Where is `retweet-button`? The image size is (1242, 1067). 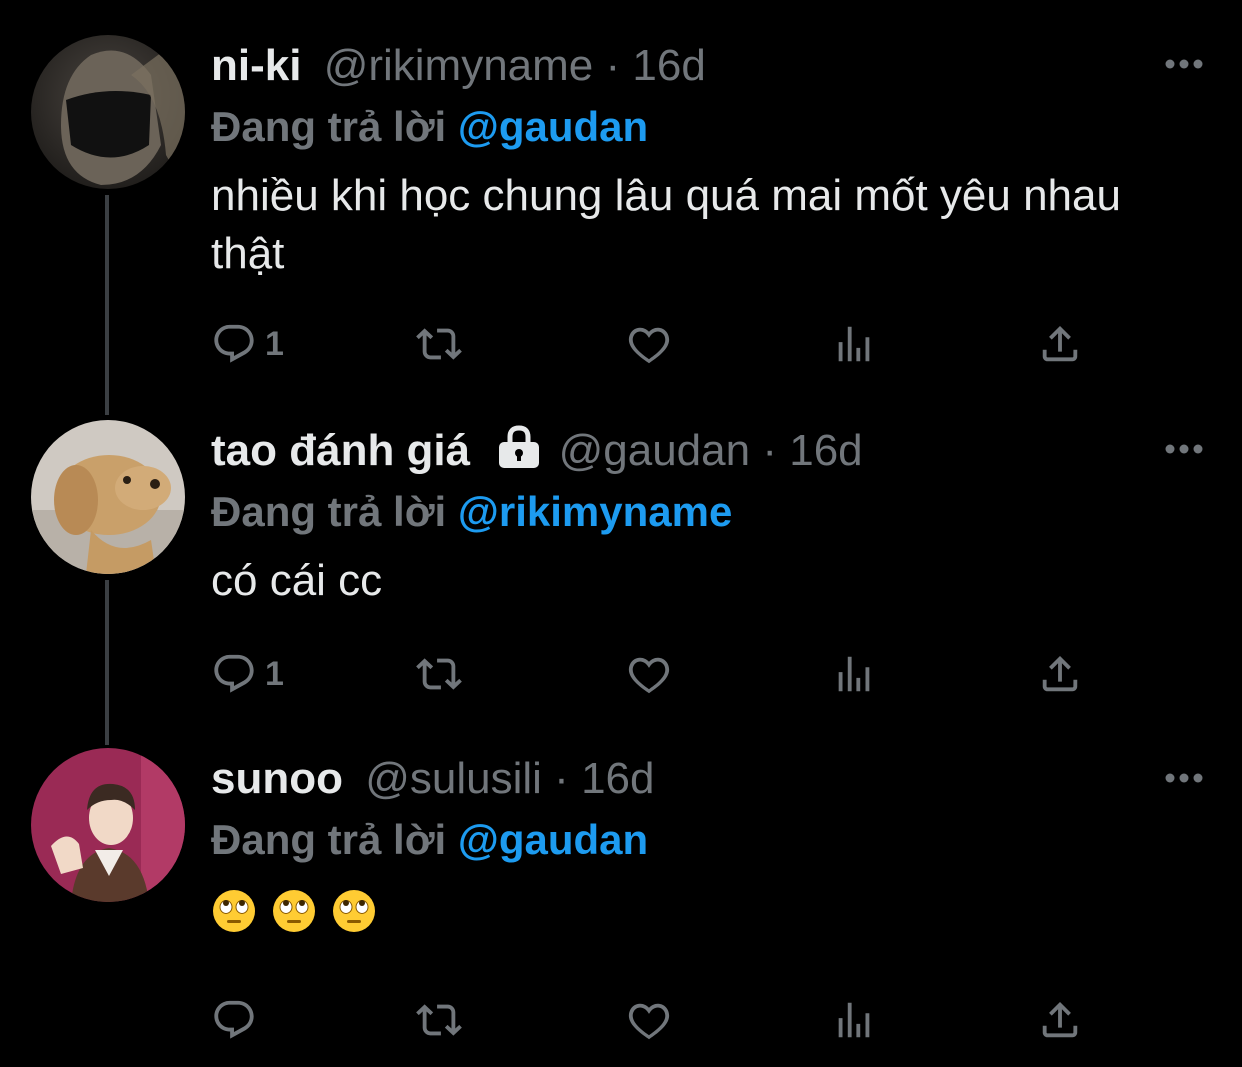
retweet-button is located at coordinates (439, 1020).